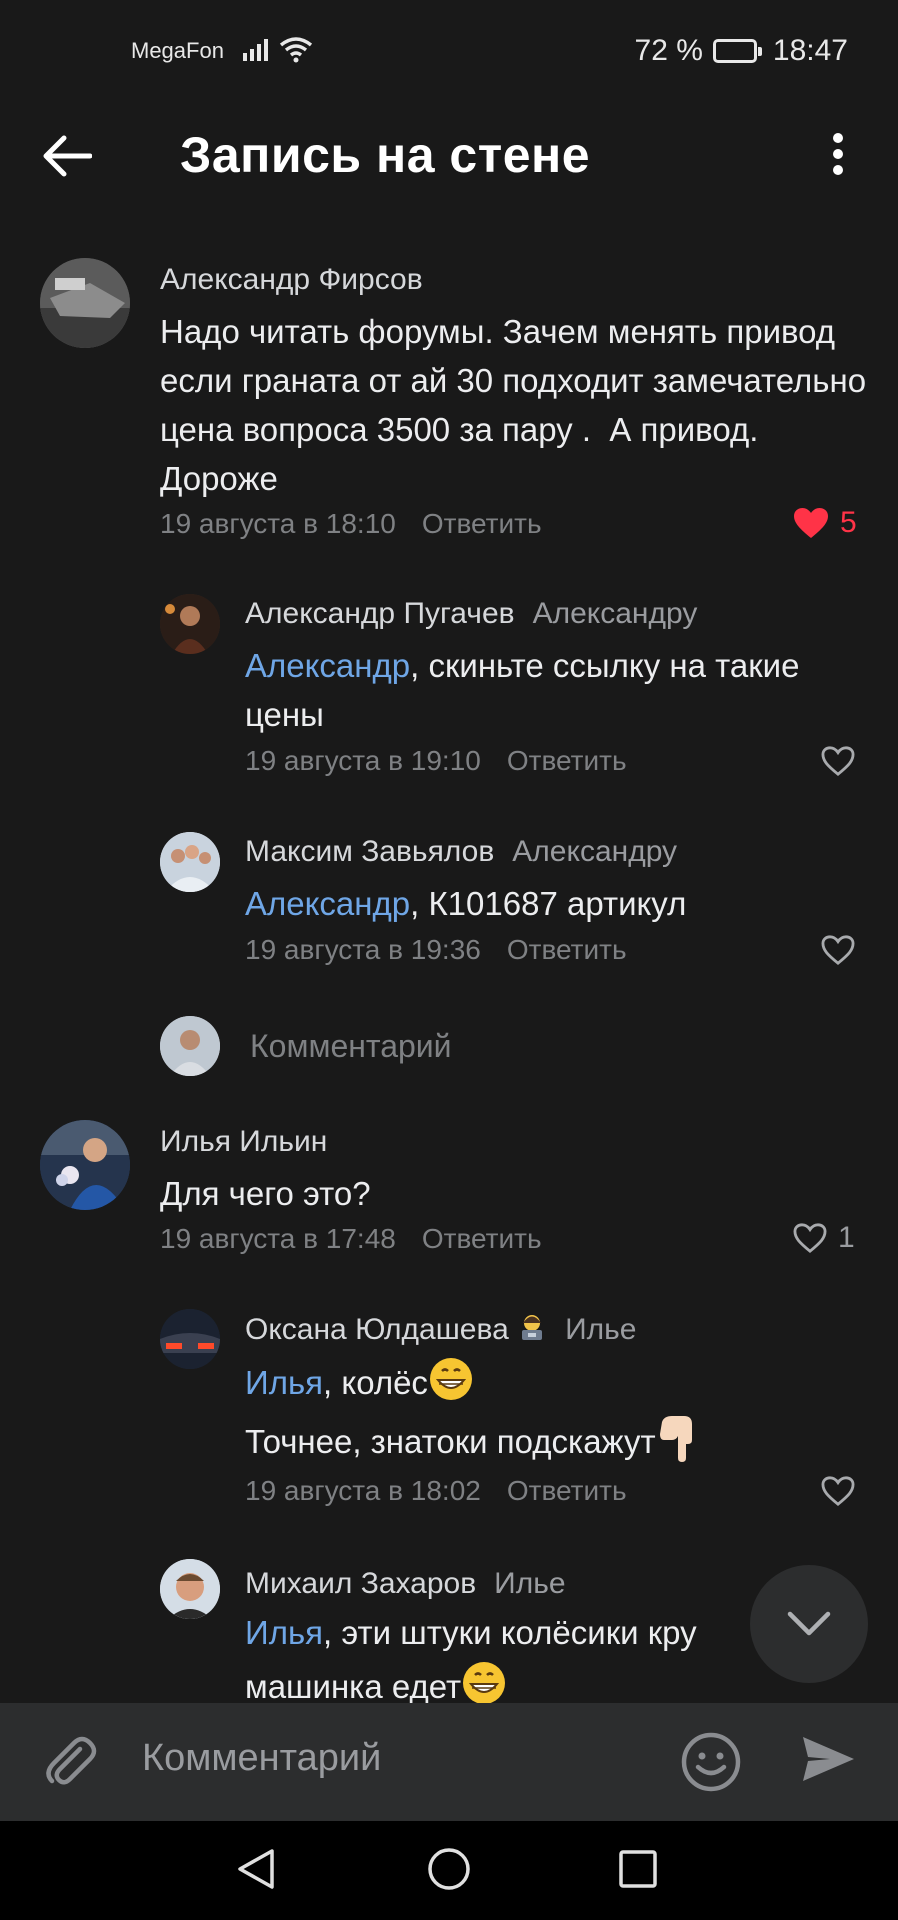  I want to click on comment-author: Илья Ильин, so click(243, 1142).